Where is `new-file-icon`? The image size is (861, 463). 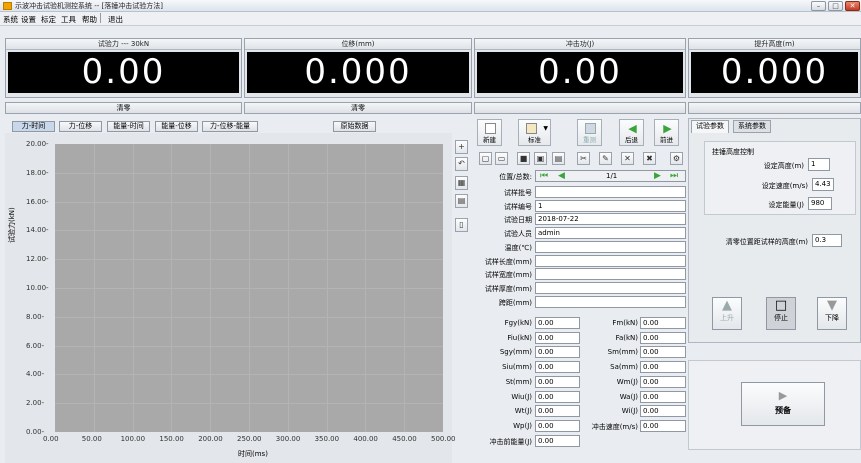
new-file-icon is located at coordinates (490, 128).